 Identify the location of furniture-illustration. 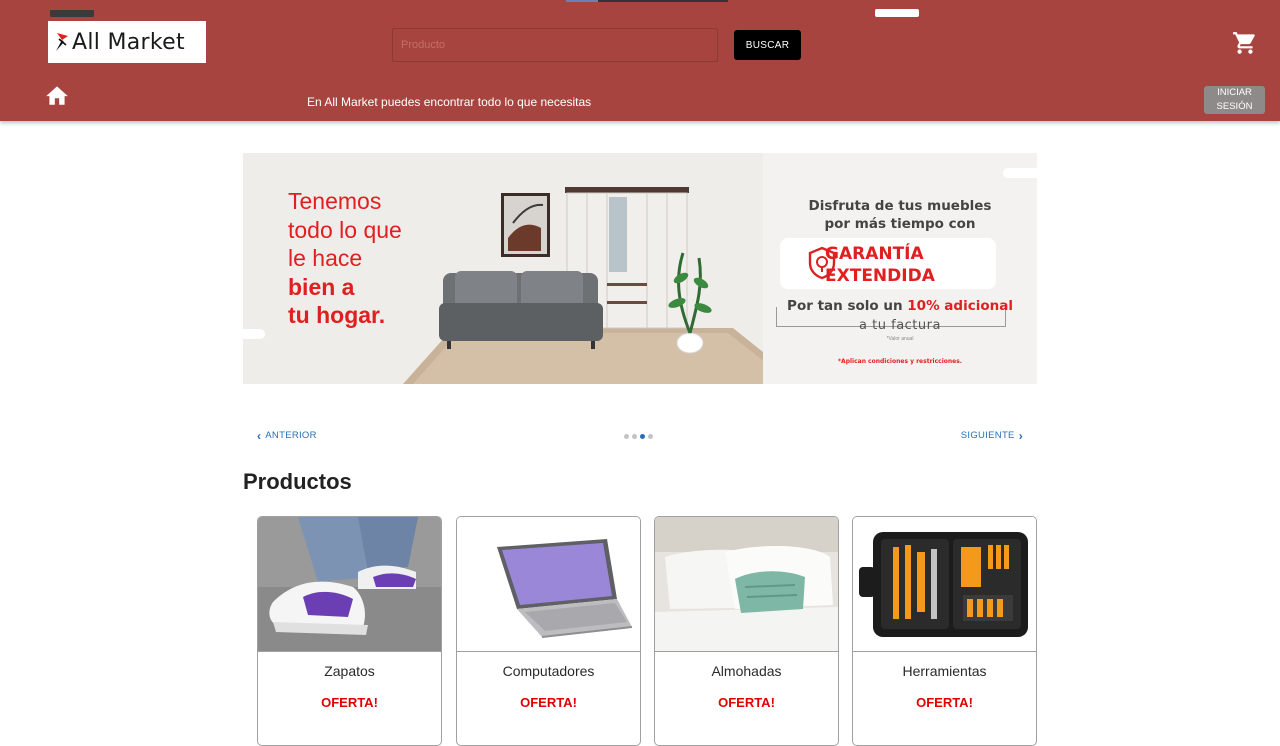
(593, 285).